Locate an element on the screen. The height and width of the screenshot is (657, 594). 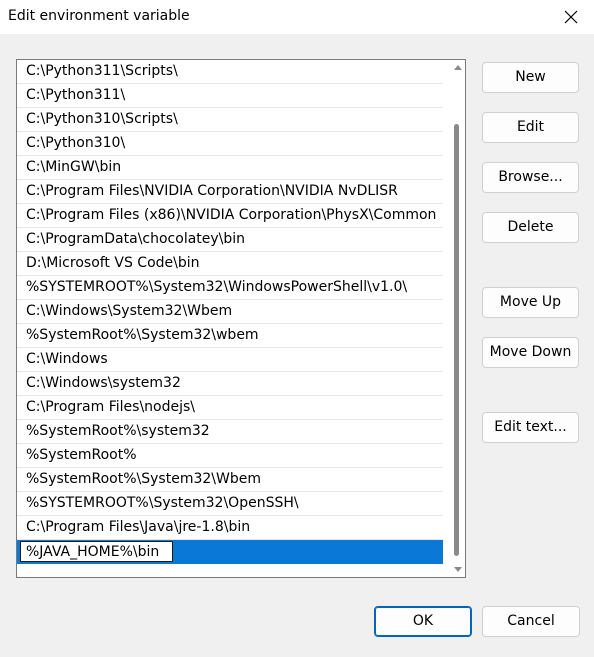
scroll-up-arrow-icon is located at coordinates (458, 67).